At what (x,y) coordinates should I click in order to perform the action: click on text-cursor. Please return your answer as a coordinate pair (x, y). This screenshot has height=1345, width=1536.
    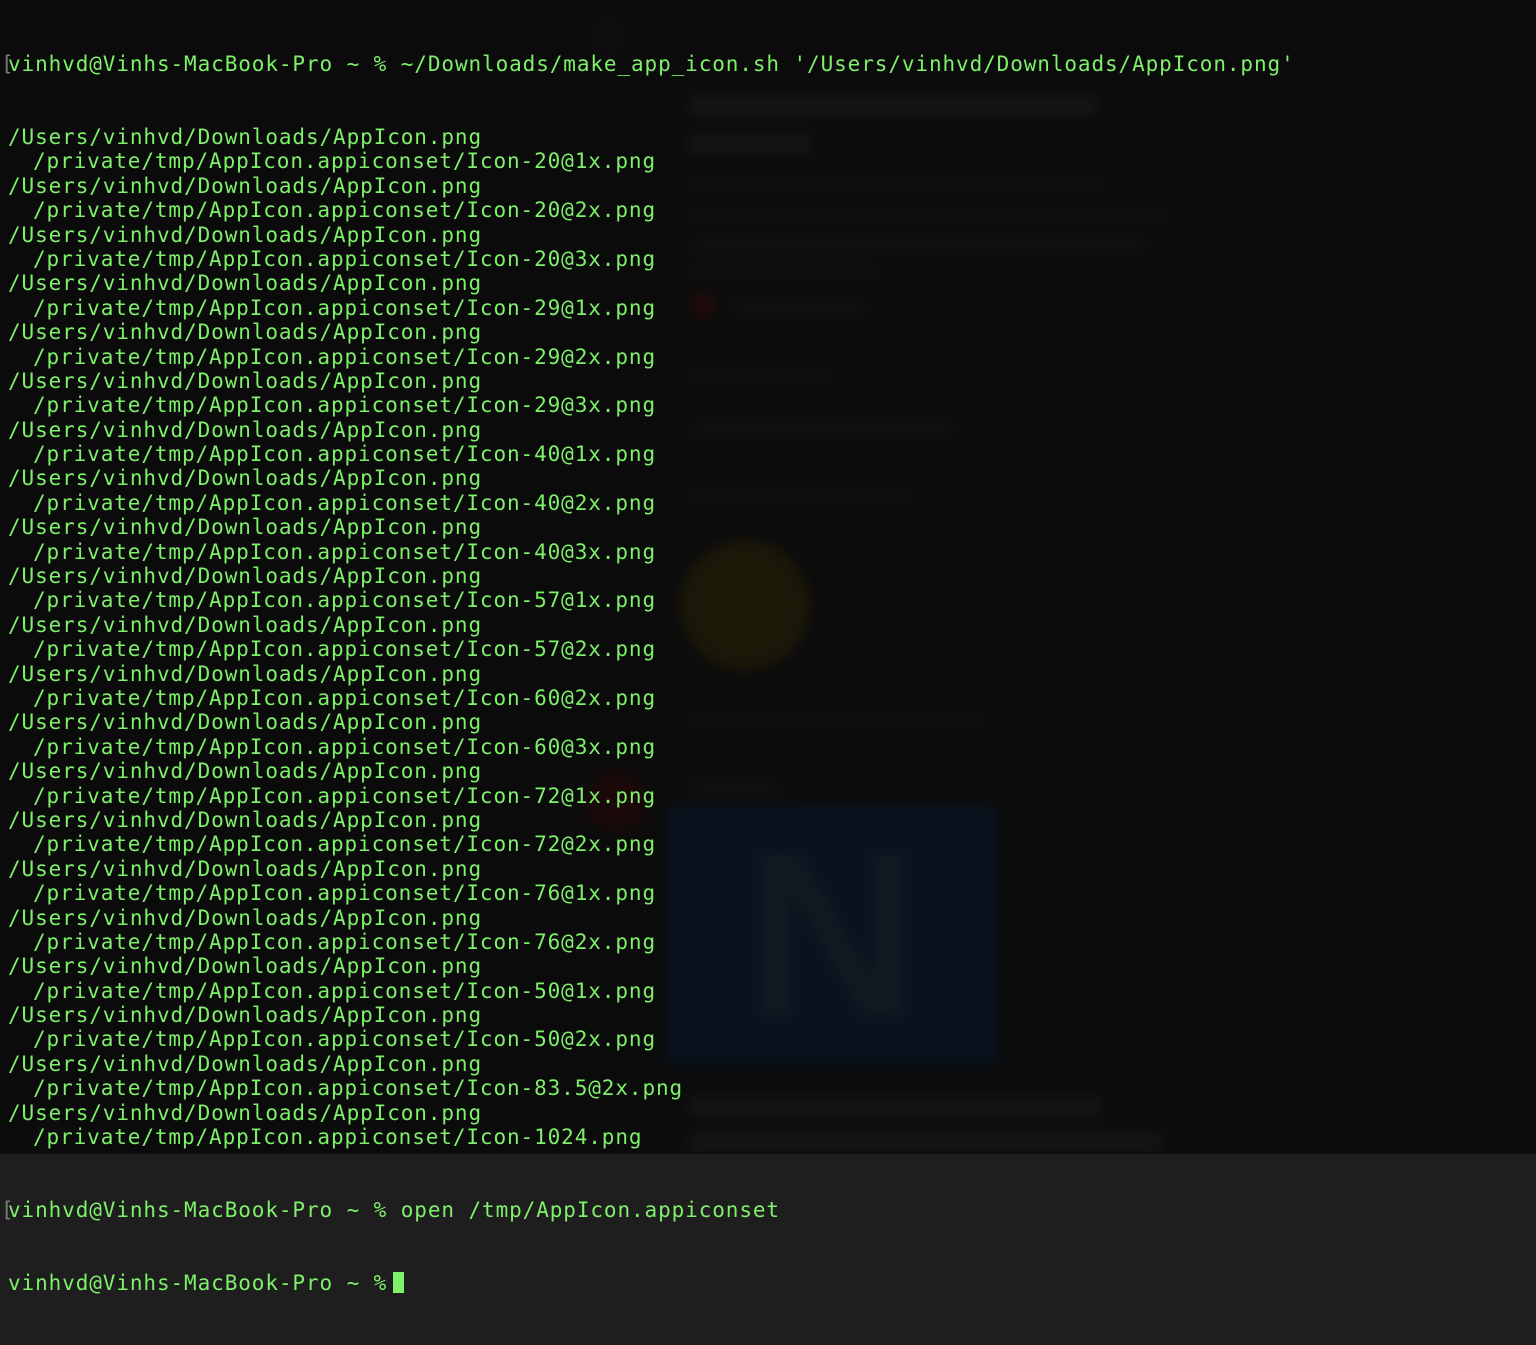
    Looking at the image, I should click on (399, 1283).